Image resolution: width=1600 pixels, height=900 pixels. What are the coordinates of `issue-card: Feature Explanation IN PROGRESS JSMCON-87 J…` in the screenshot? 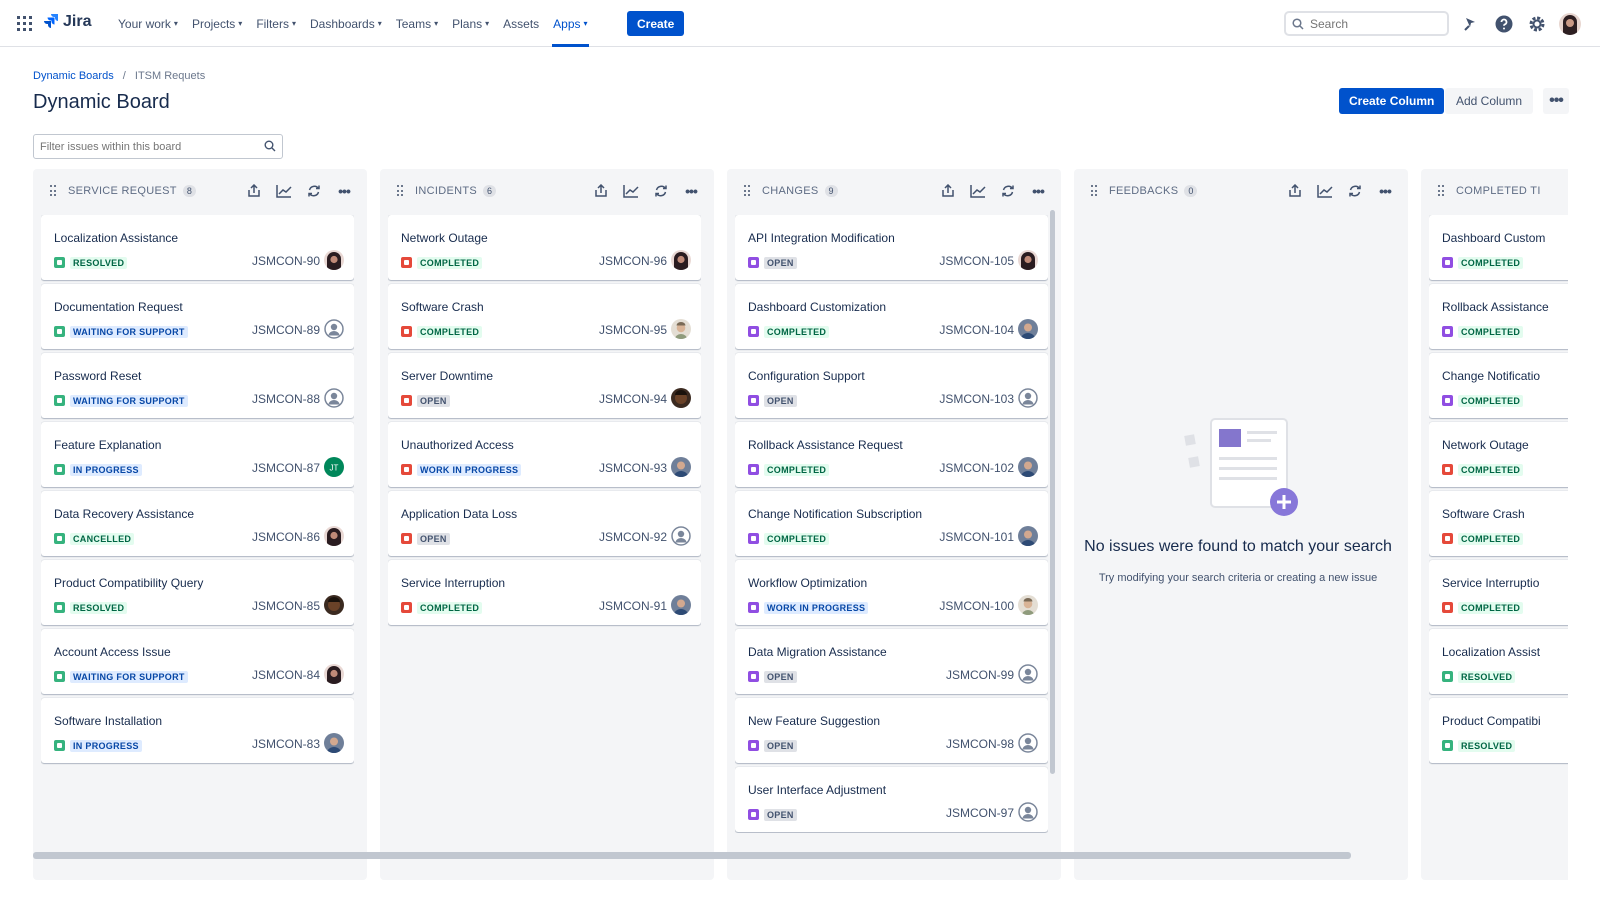 It's located at (197, 454).